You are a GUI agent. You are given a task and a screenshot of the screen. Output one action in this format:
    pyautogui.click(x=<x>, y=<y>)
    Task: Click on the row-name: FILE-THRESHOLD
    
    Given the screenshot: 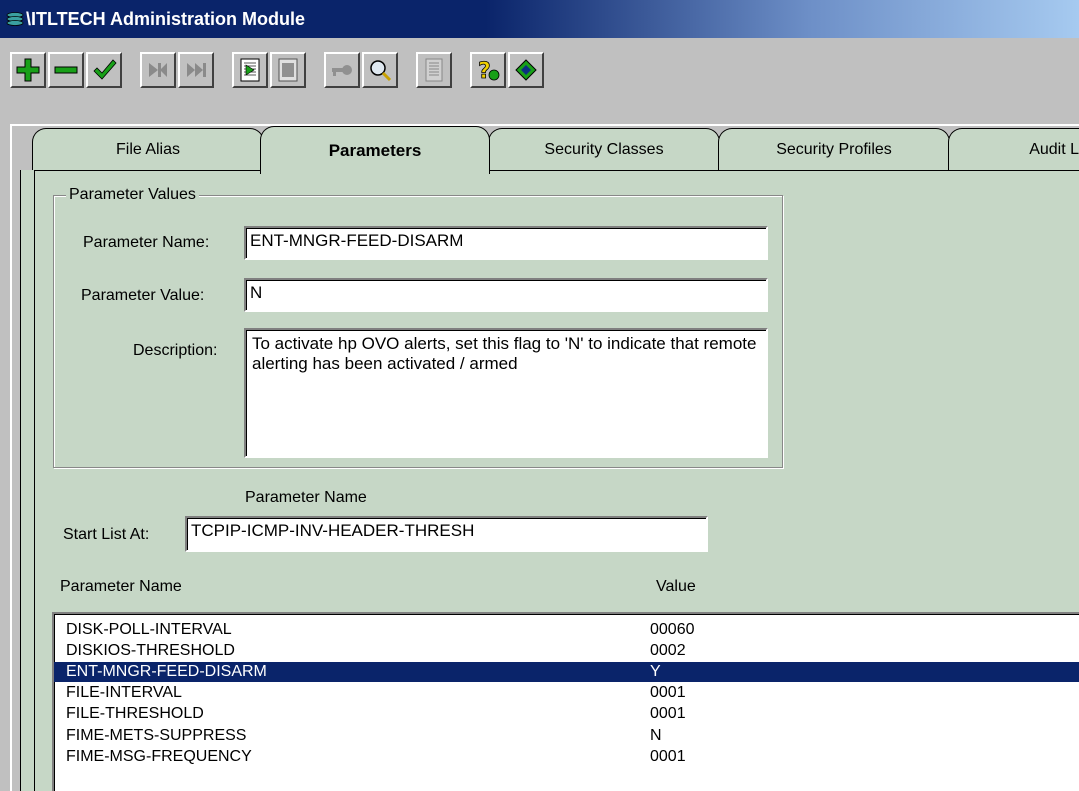 What is the action you would take?
    pyautogui.click(x=135, y=713)
    